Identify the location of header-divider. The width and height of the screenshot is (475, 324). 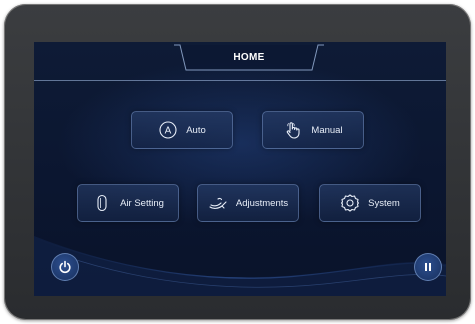
(240, 80).